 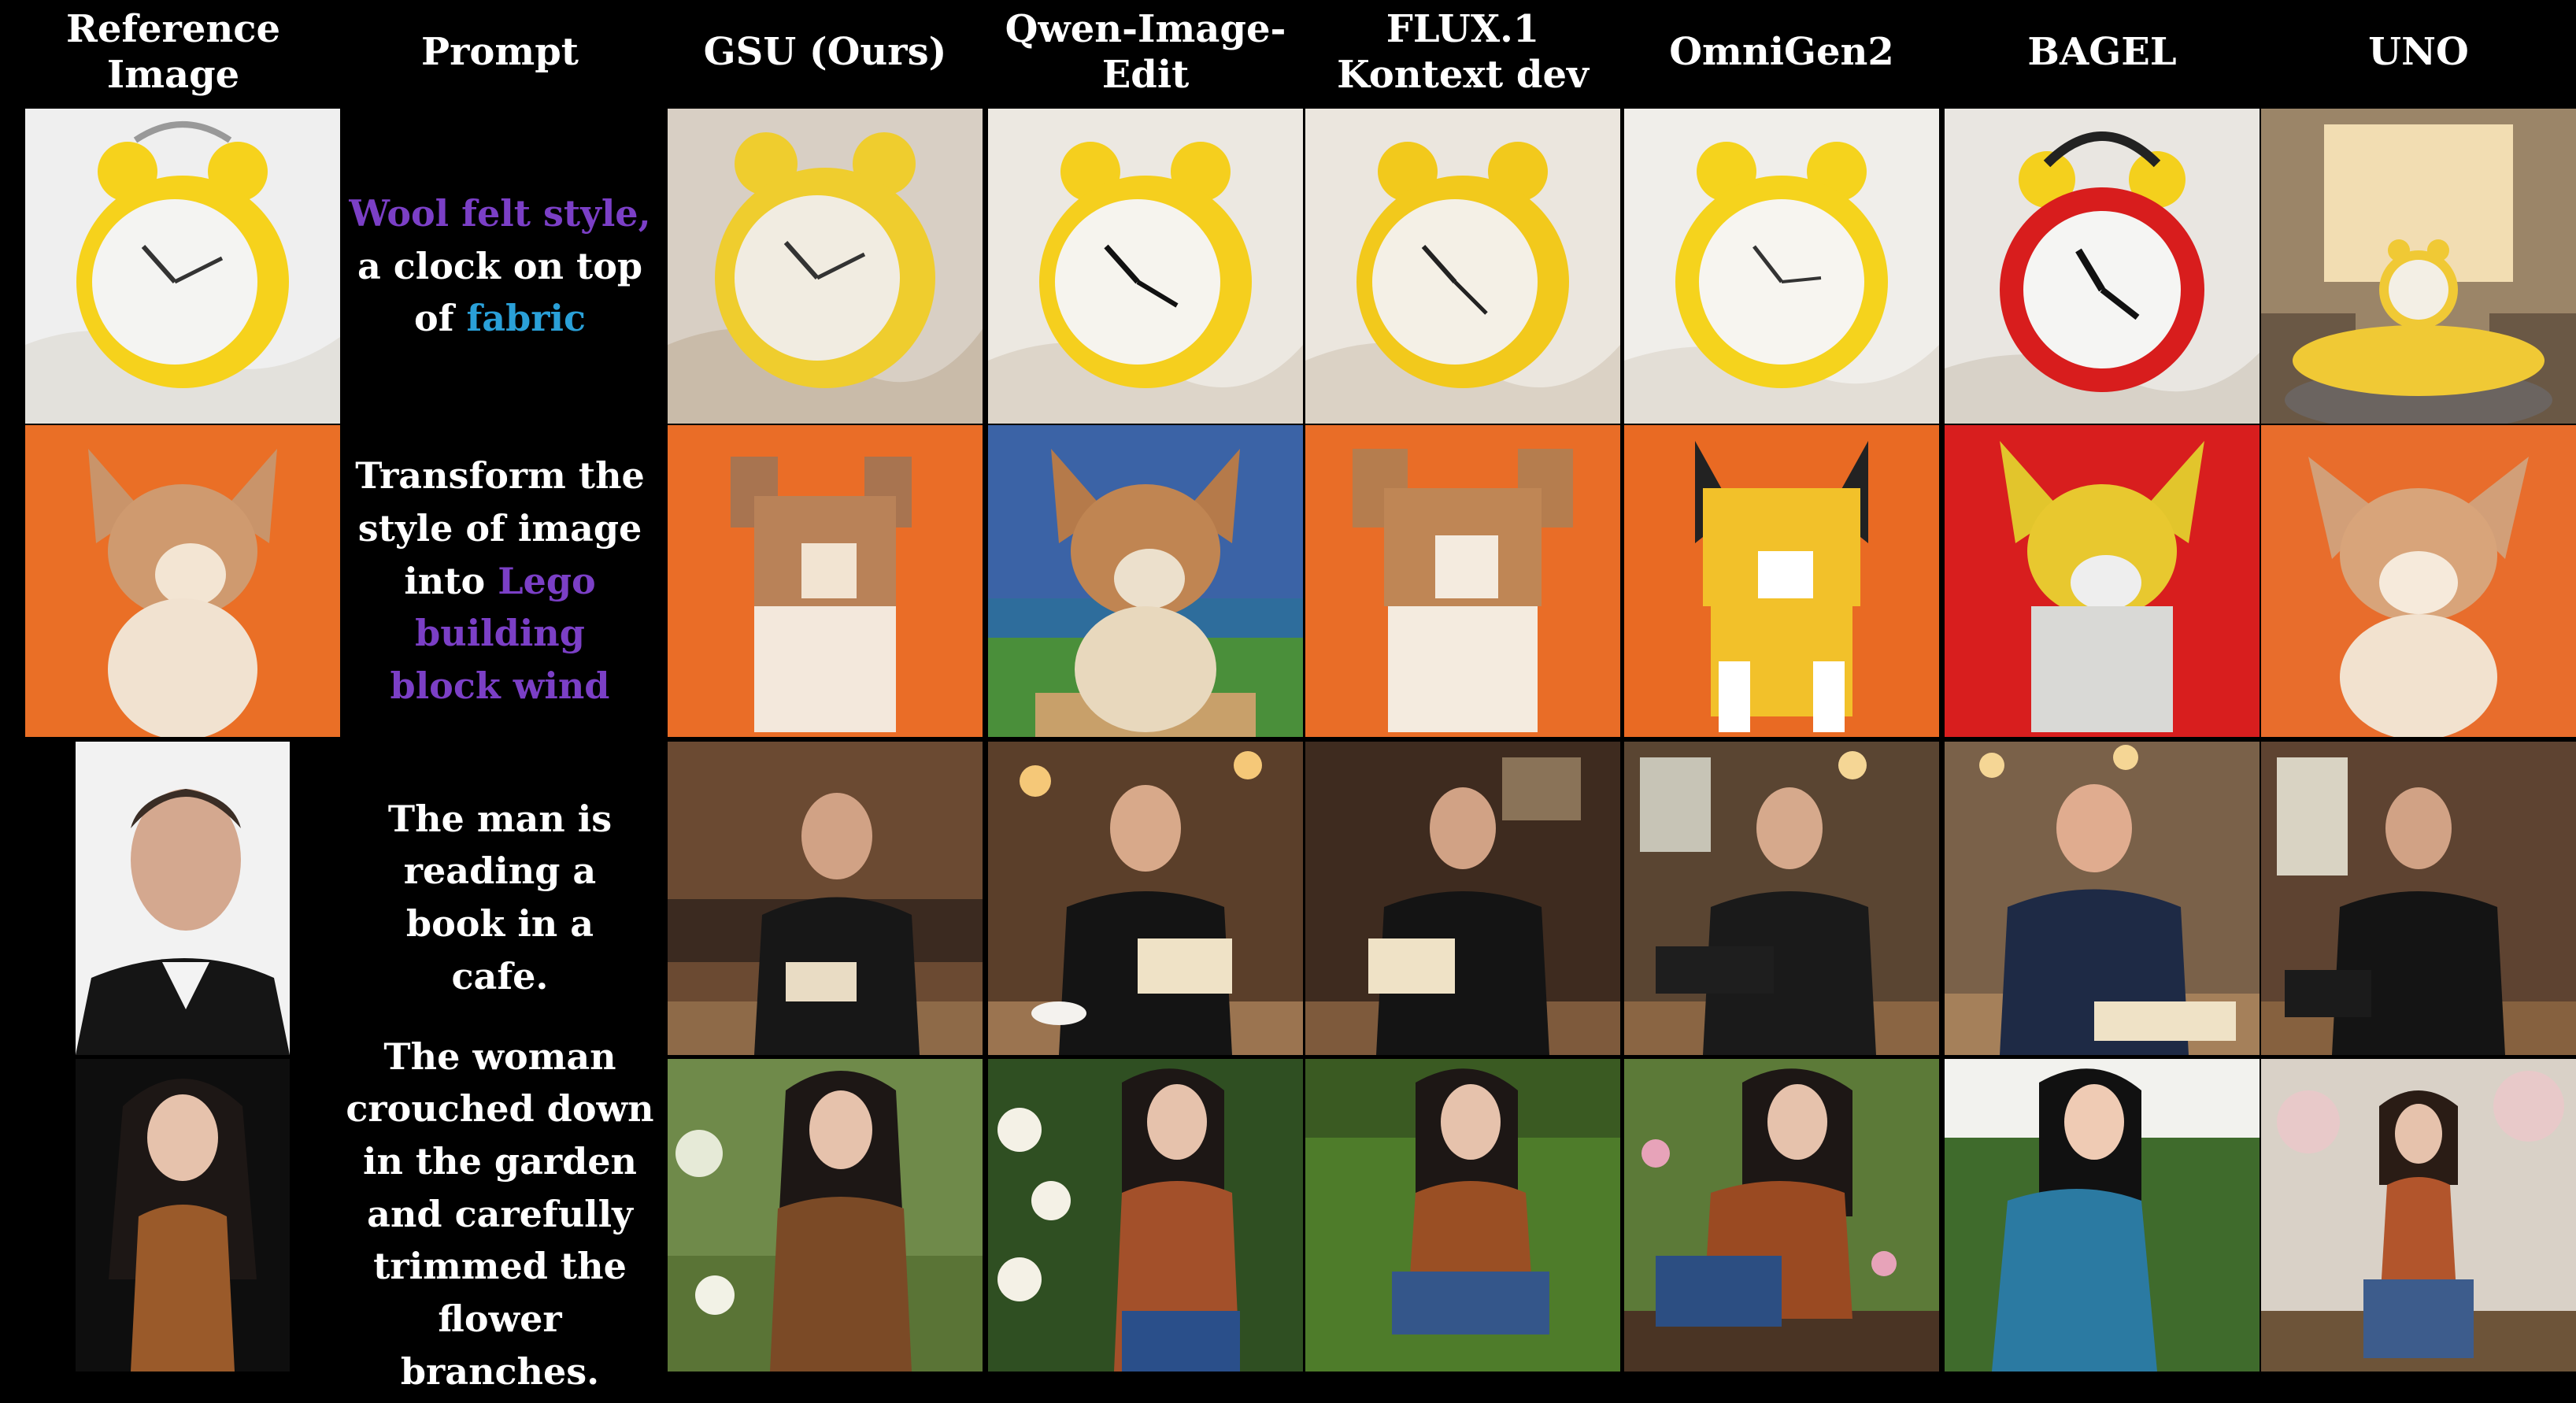 I want to click on man-gsu-image, so click(x=825, y=898).